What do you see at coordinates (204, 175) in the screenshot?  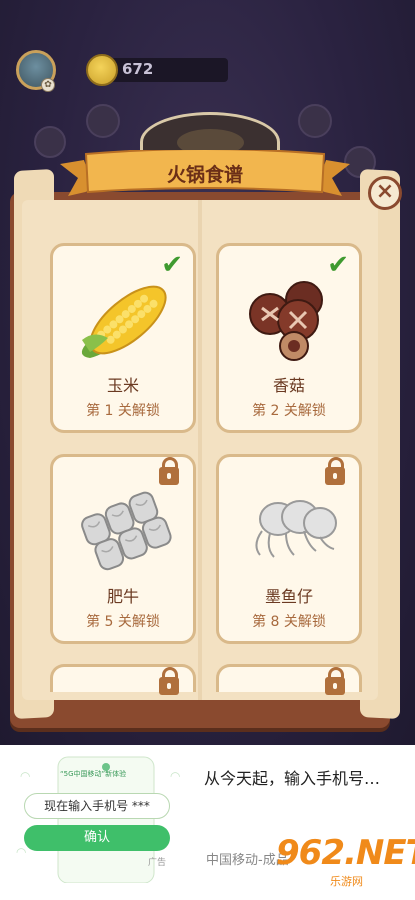 I see `recipe-book-title: 火锅食谱` at bounding box center [204, 175].